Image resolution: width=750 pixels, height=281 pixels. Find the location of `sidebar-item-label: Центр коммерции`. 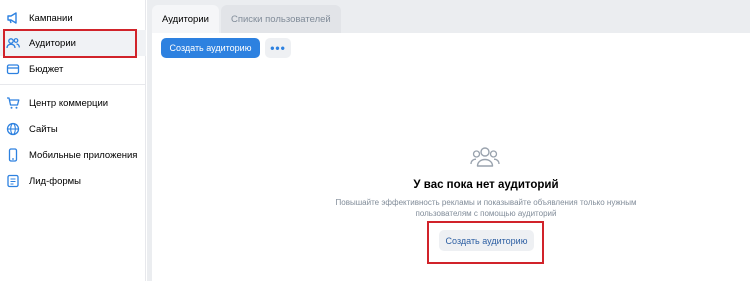

sidebar-item-label: Центр коммерции is located at coordinates (69, 103).